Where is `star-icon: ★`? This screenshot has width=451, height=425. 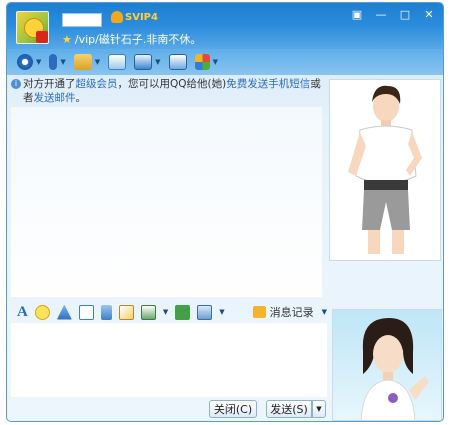
star-icon: ★ is located at coordinates (67, 39).